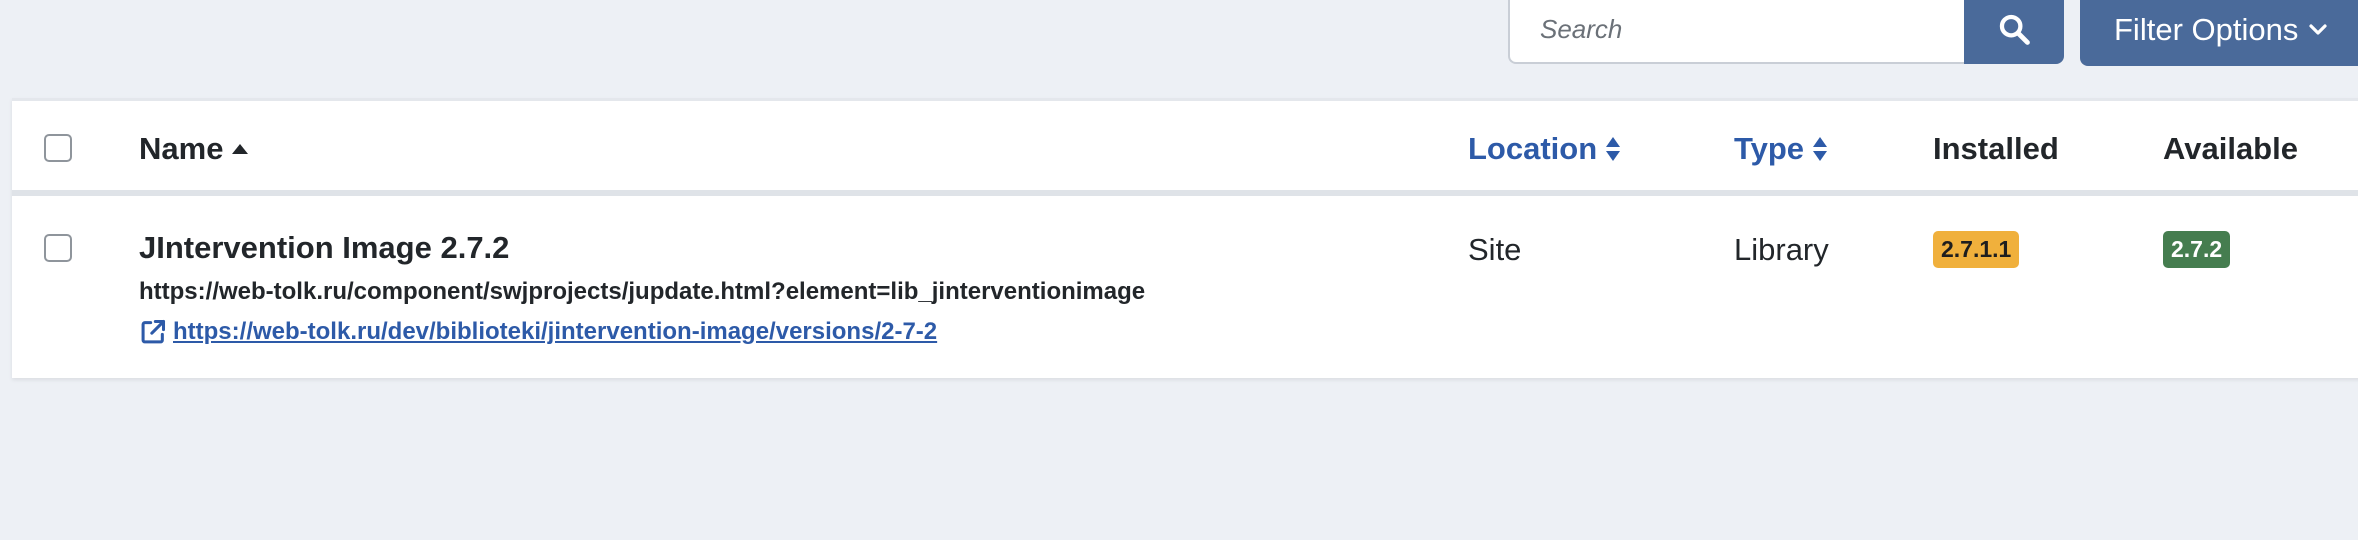 The image size is (2358, 540). I want to click on row-location: Site, so click(1495, 249).